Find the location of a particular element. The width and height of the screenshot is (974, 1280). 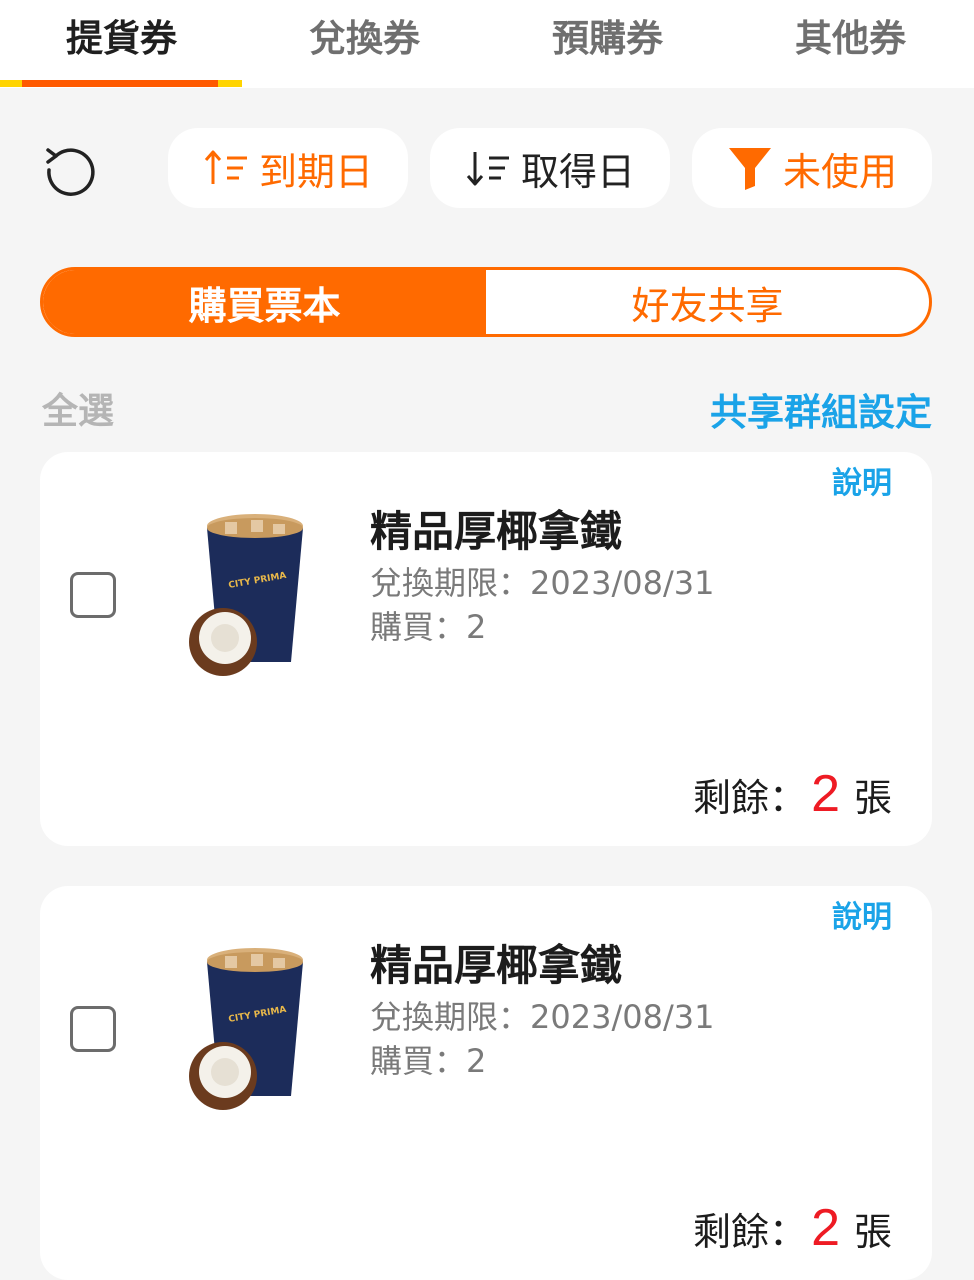

segment-friend-shared: 好友共享 is located at coordinates (707, 302).